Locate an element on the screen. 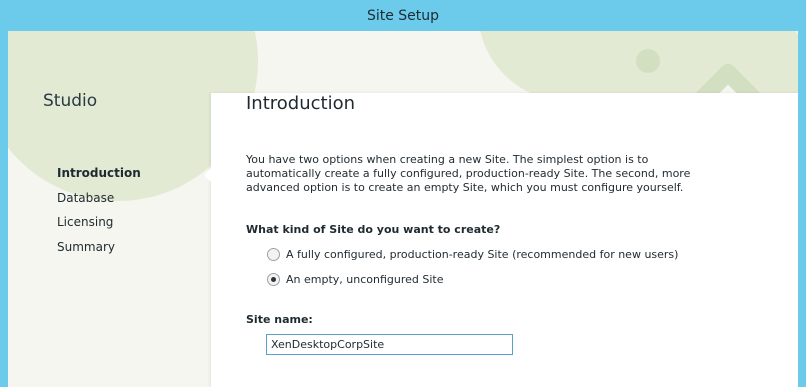 Image resolution: width=806 pixels, height=387 pixels. title-bar: Site Setup is located at coordinates (403, 15).